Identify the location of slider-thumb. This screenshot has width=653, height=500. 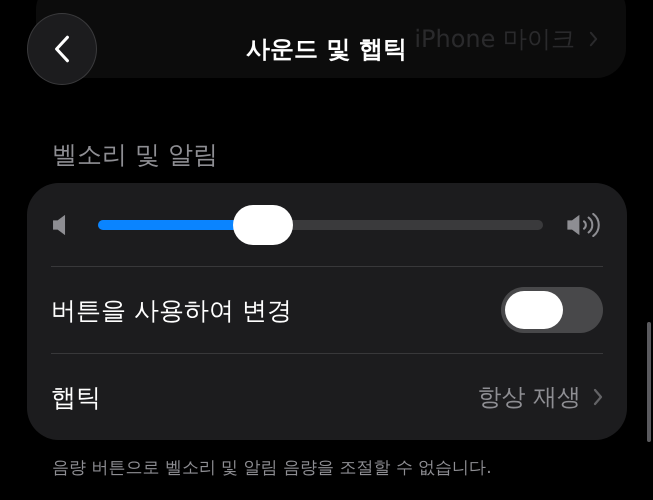
(262, 224).